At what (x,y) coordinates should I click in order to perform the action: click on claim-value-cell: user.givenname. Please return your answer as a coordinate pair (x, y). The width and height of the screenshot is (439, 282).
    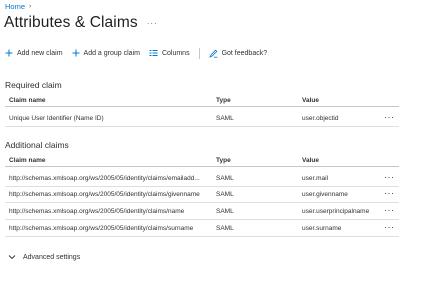
    Looking at the image, I should click on (325, 194).